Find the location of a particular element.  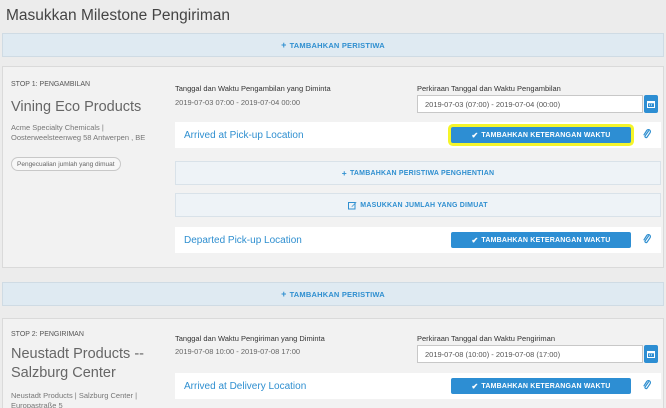

event-name: Arrived at Delivery Location is located at coordinates (245, 386).